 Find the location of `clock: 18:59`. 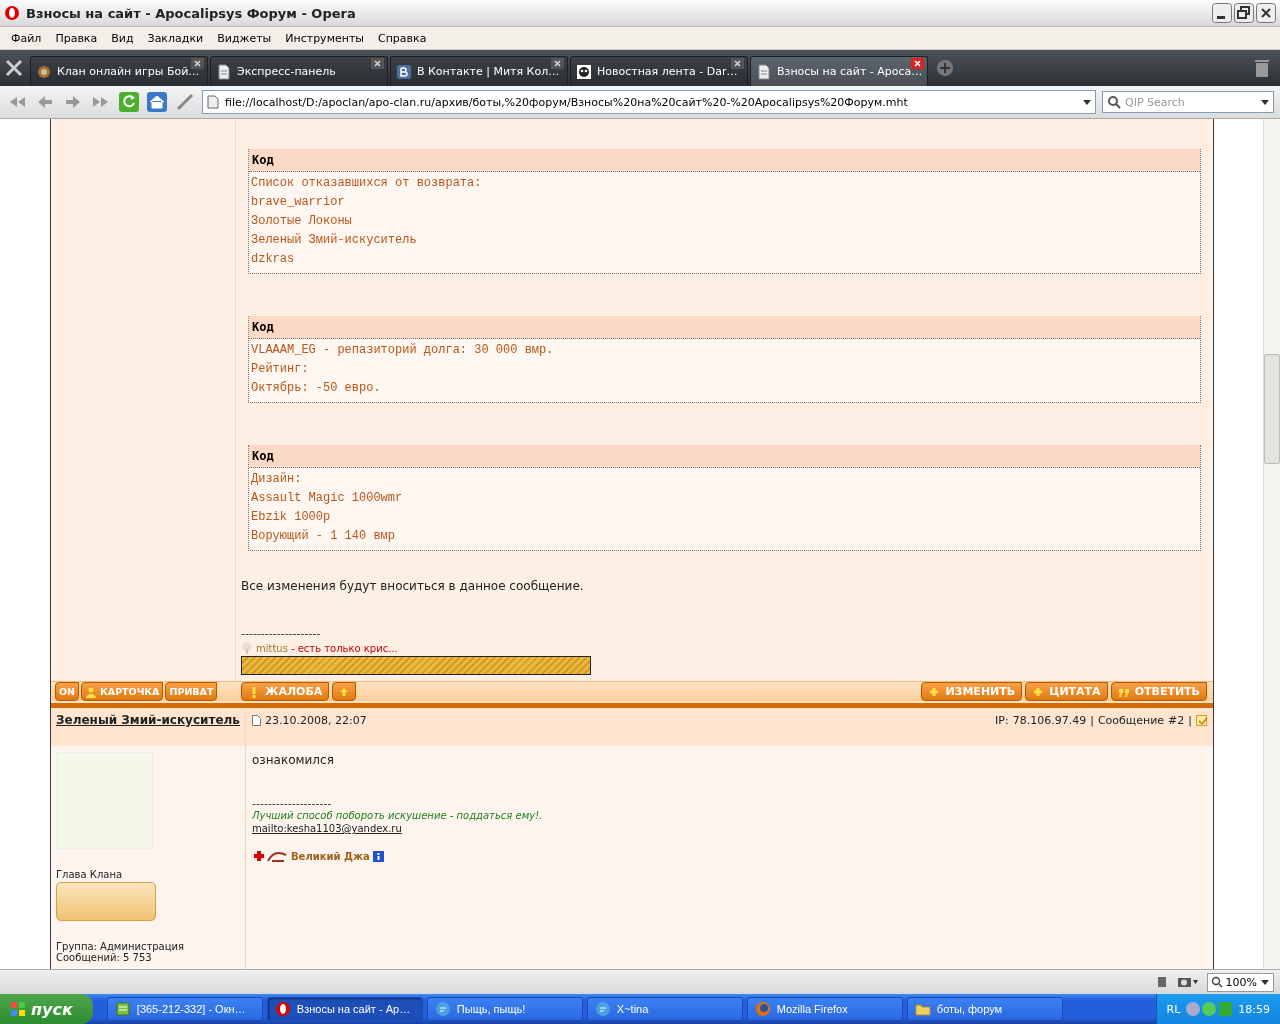

clock: 18:59 is located at coordinates (1254, 1009).